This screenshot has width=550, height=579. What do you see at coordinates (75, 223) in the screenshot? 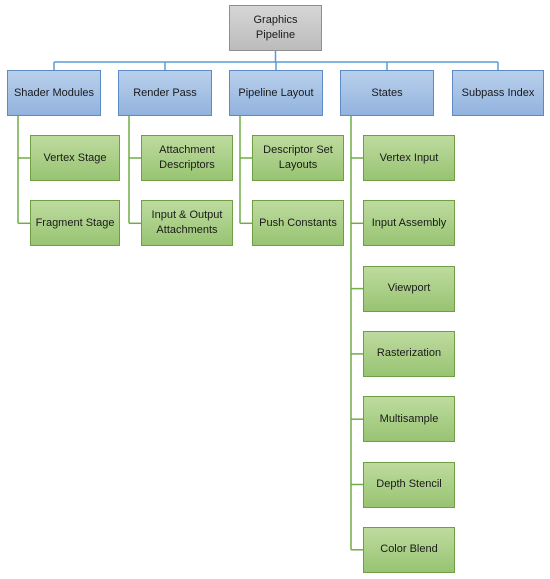
I see `leaf-node: Fragment Stage` at bounding box center [75, 223].